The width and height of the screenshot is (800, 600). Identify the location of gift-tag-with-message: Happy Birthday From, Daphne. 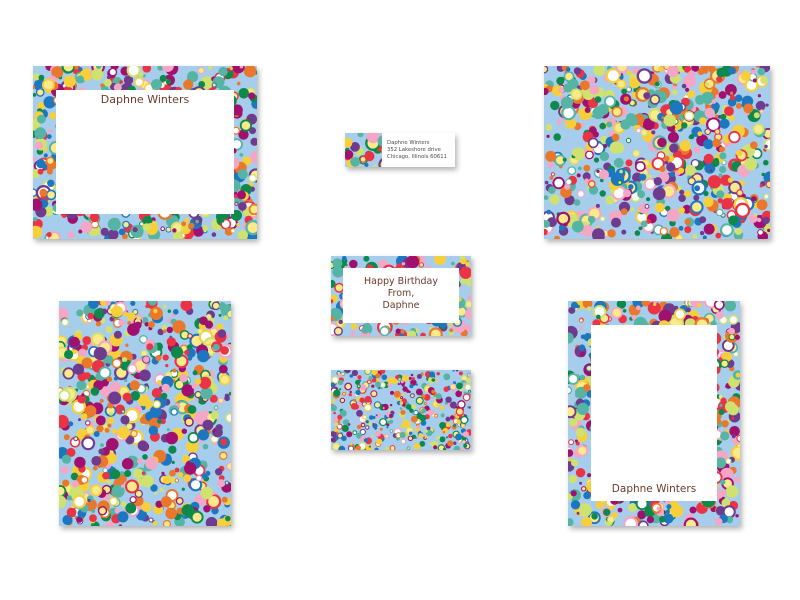
(401, 296).